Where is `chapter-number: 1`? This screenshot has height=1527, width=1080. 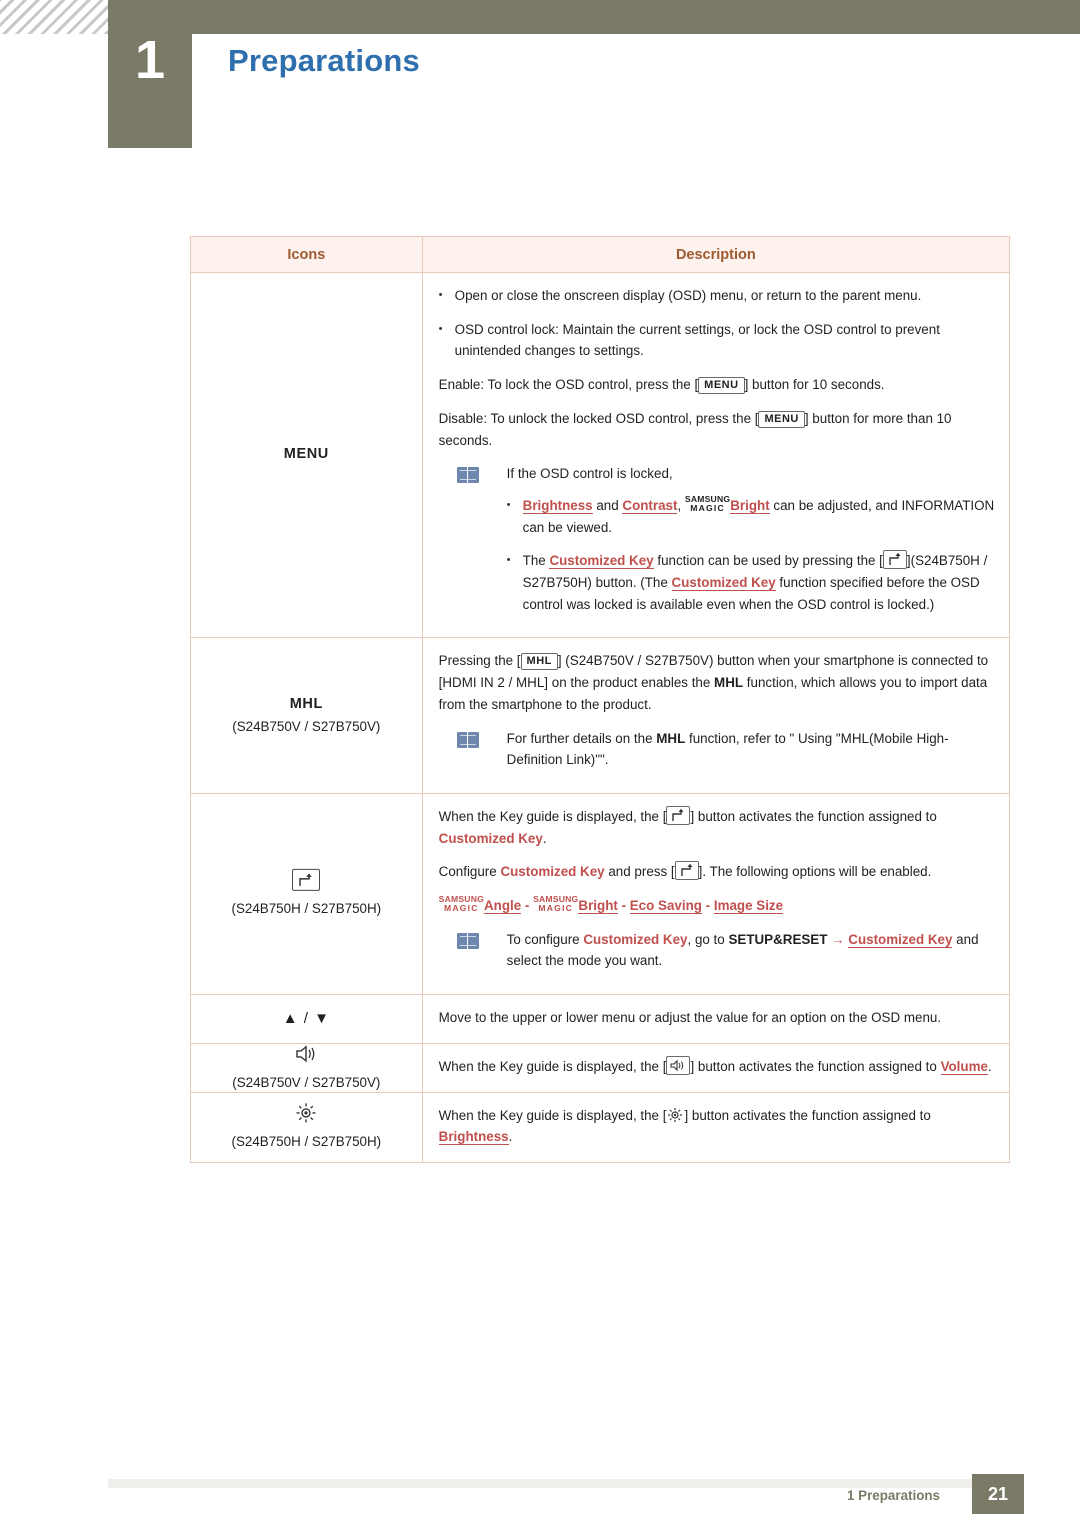
chapter-number: 1 is located at coordinates (150, 60).